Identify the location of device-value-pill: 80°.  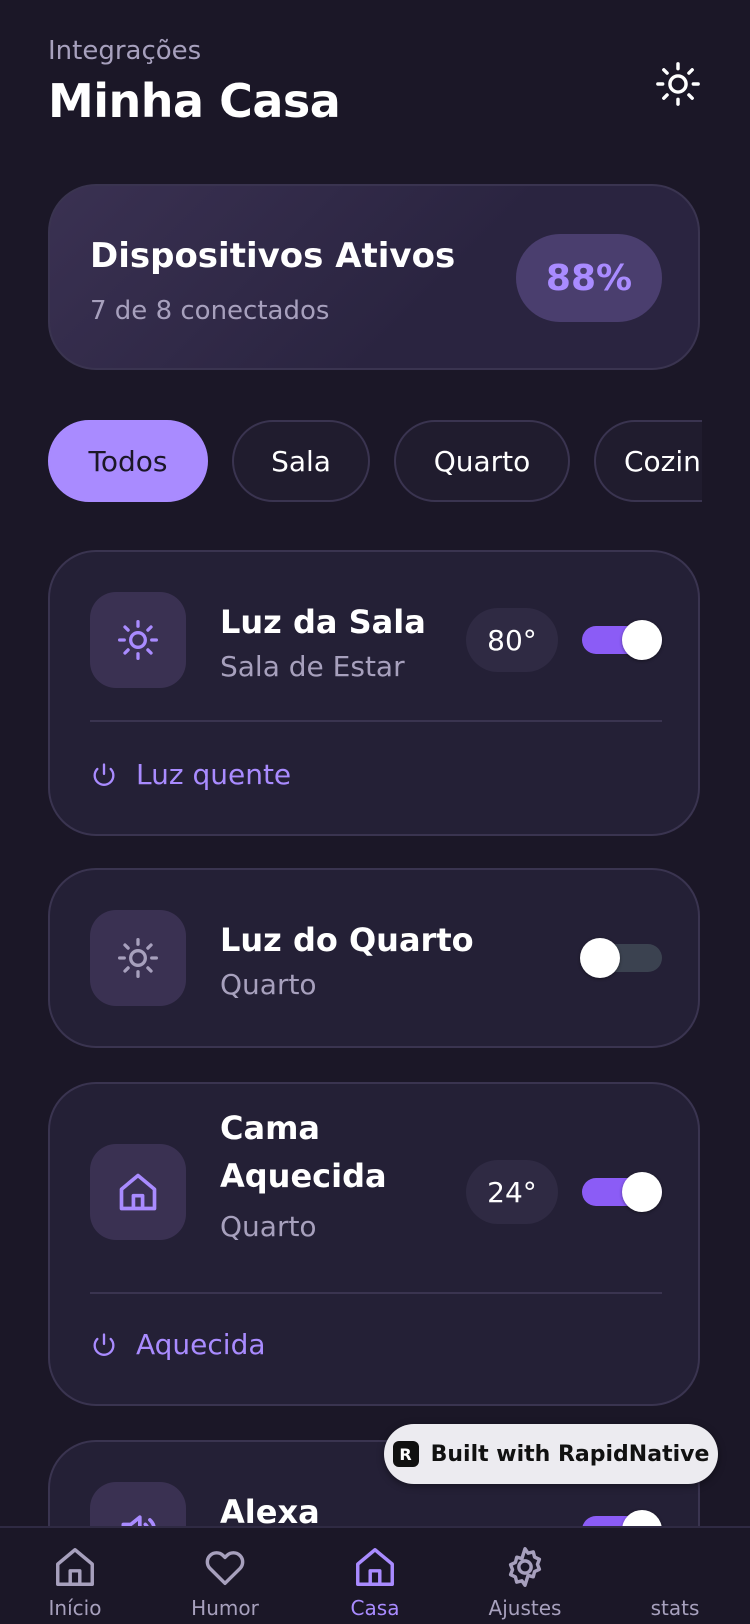
(512, 640).